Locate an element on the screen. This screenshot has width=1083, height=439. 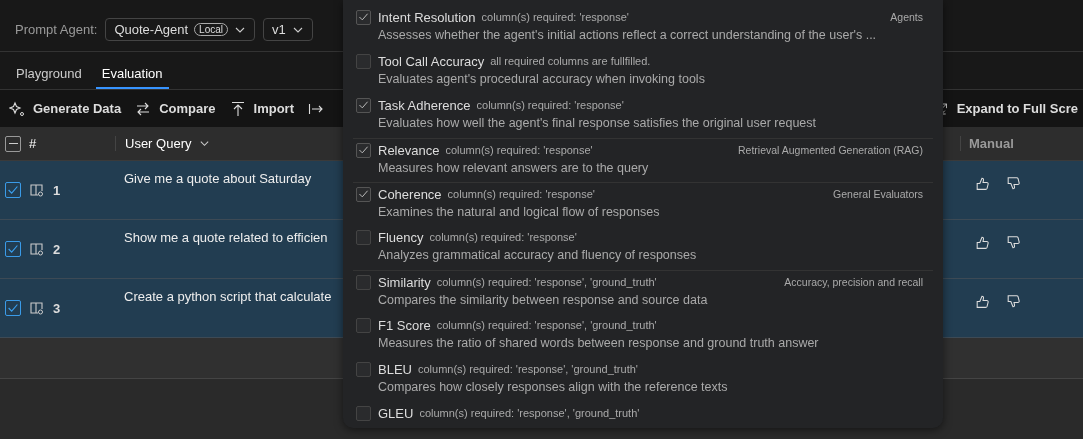
toolbar-button: Generate Data is located at coordinates (65, 108).